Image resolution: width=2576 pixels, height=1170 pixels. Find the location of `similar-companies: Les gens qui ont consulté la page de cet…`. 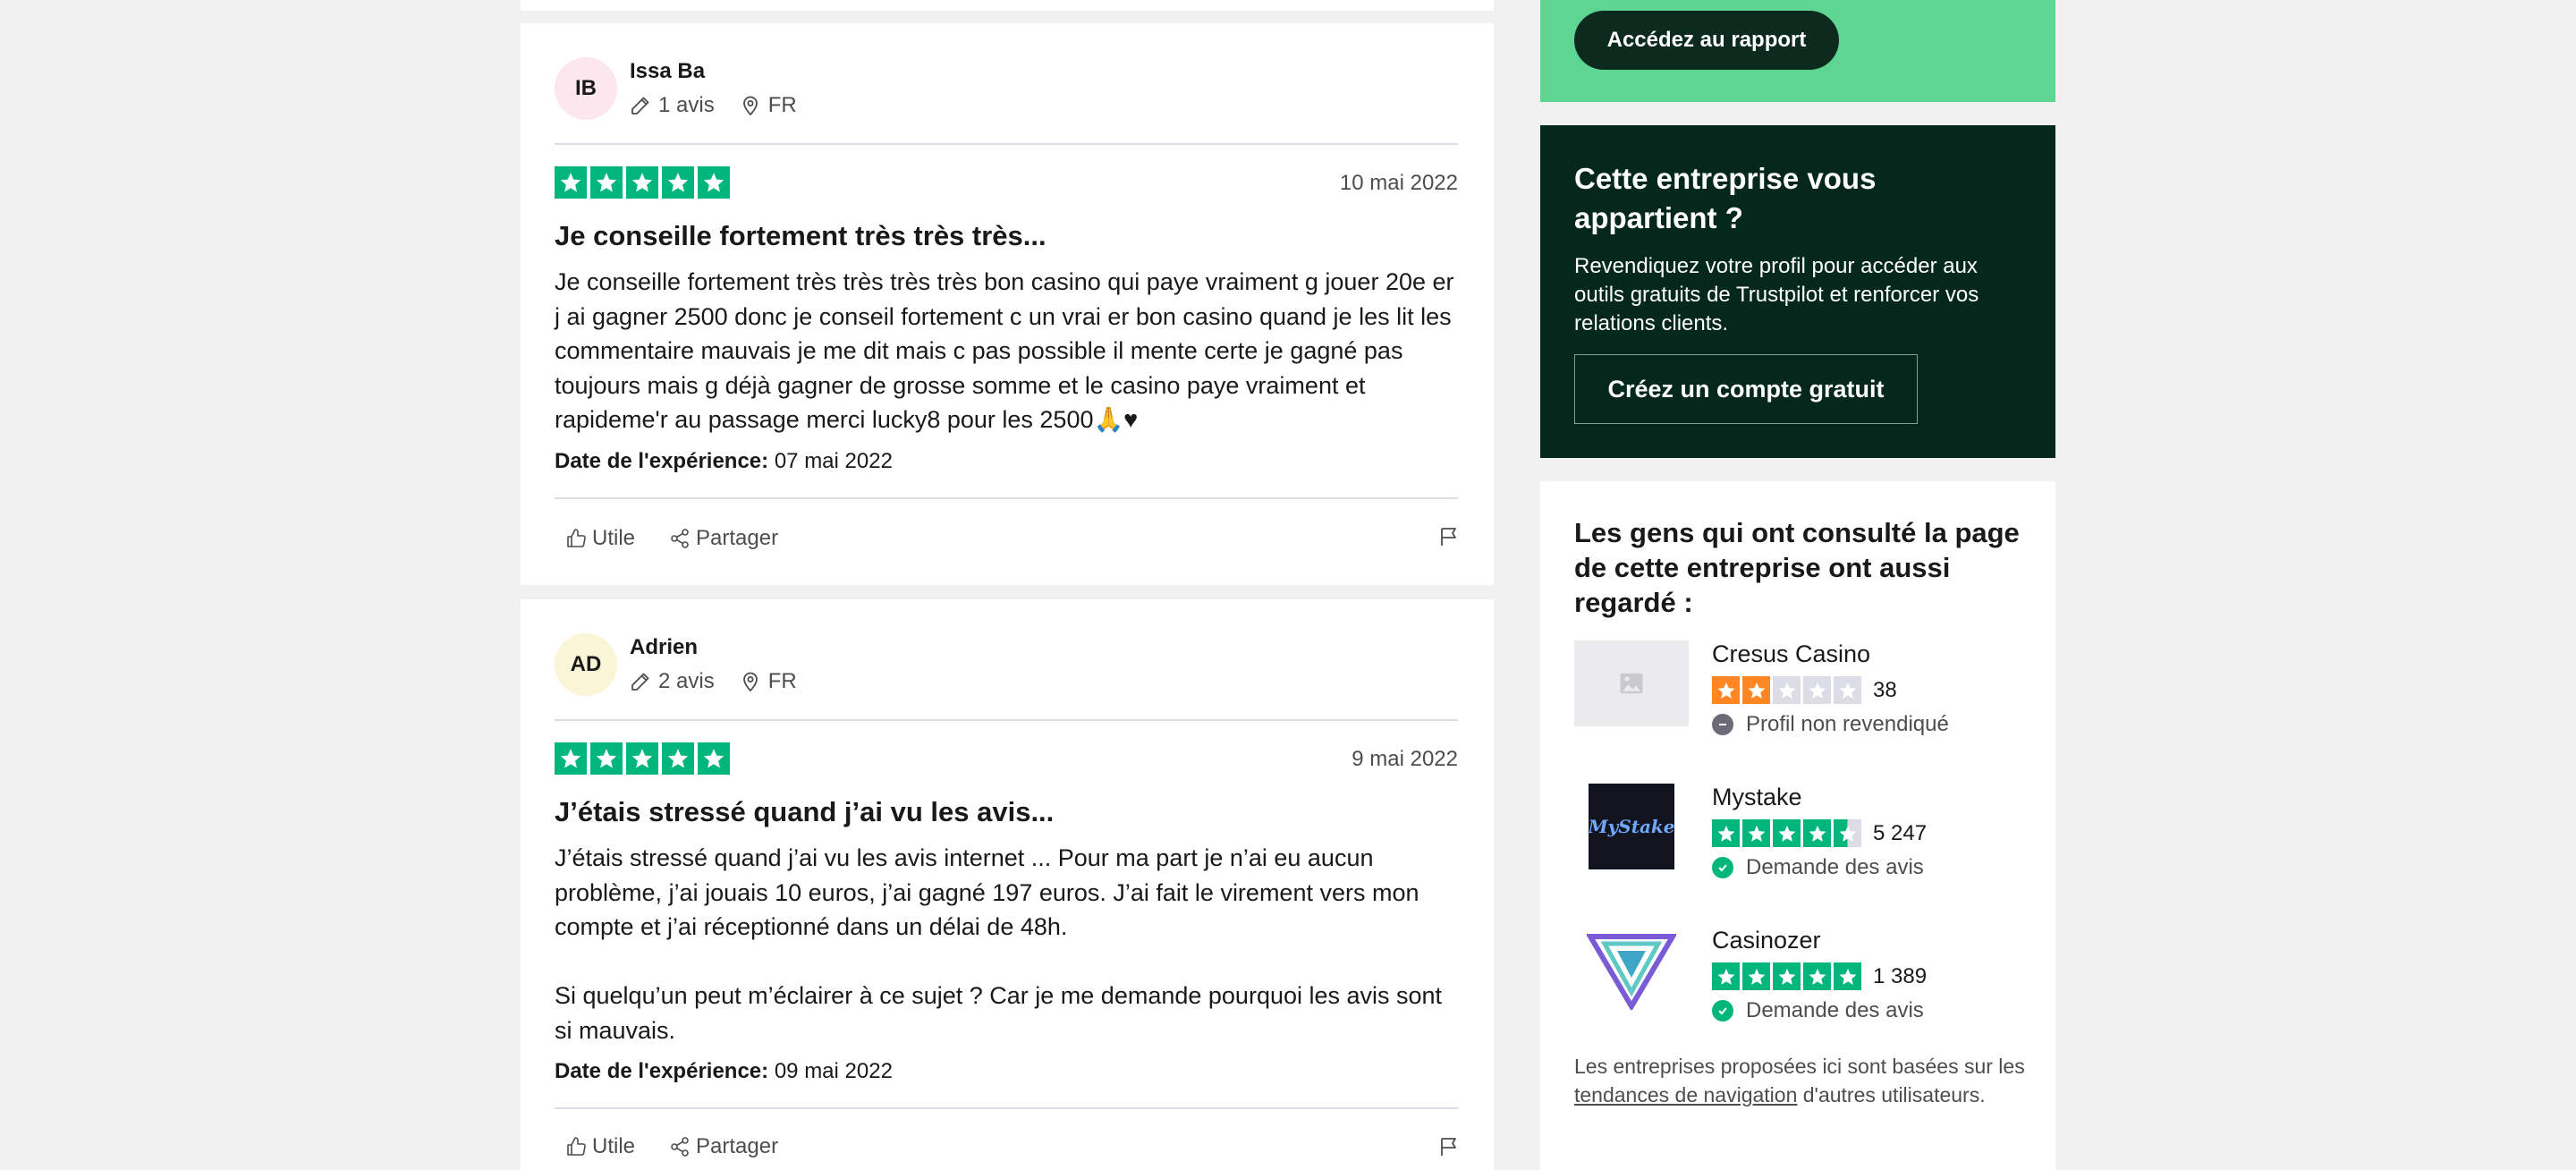

similar-companies: Les gens qui ont consulté la page de cet… is located at coordinates (1797, 825).